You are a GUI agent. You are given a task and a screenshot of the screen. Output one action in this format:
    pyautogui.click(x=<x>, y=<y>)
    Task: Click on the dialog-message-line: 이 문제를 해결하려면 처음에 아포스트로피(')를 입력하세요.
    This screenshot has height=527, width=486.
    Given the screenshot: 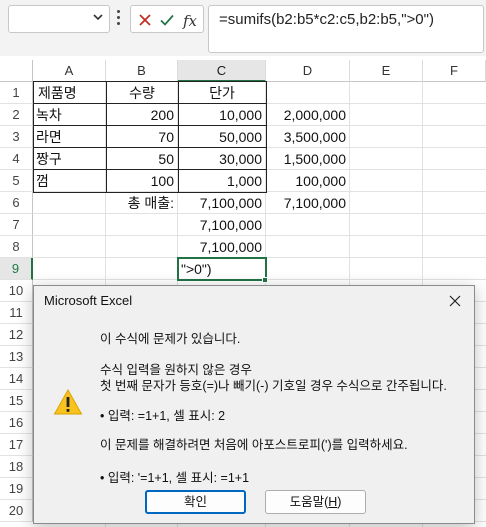 What is the action you would take?
    pyautogui.click(x=254, y=445)
    